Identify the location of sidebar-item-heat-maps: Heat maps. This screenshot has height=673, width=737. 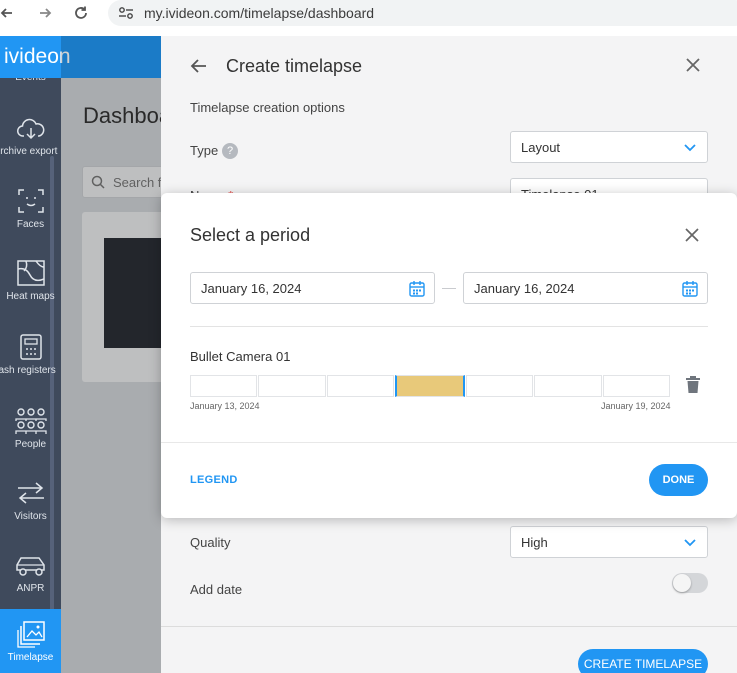
(30, 280).